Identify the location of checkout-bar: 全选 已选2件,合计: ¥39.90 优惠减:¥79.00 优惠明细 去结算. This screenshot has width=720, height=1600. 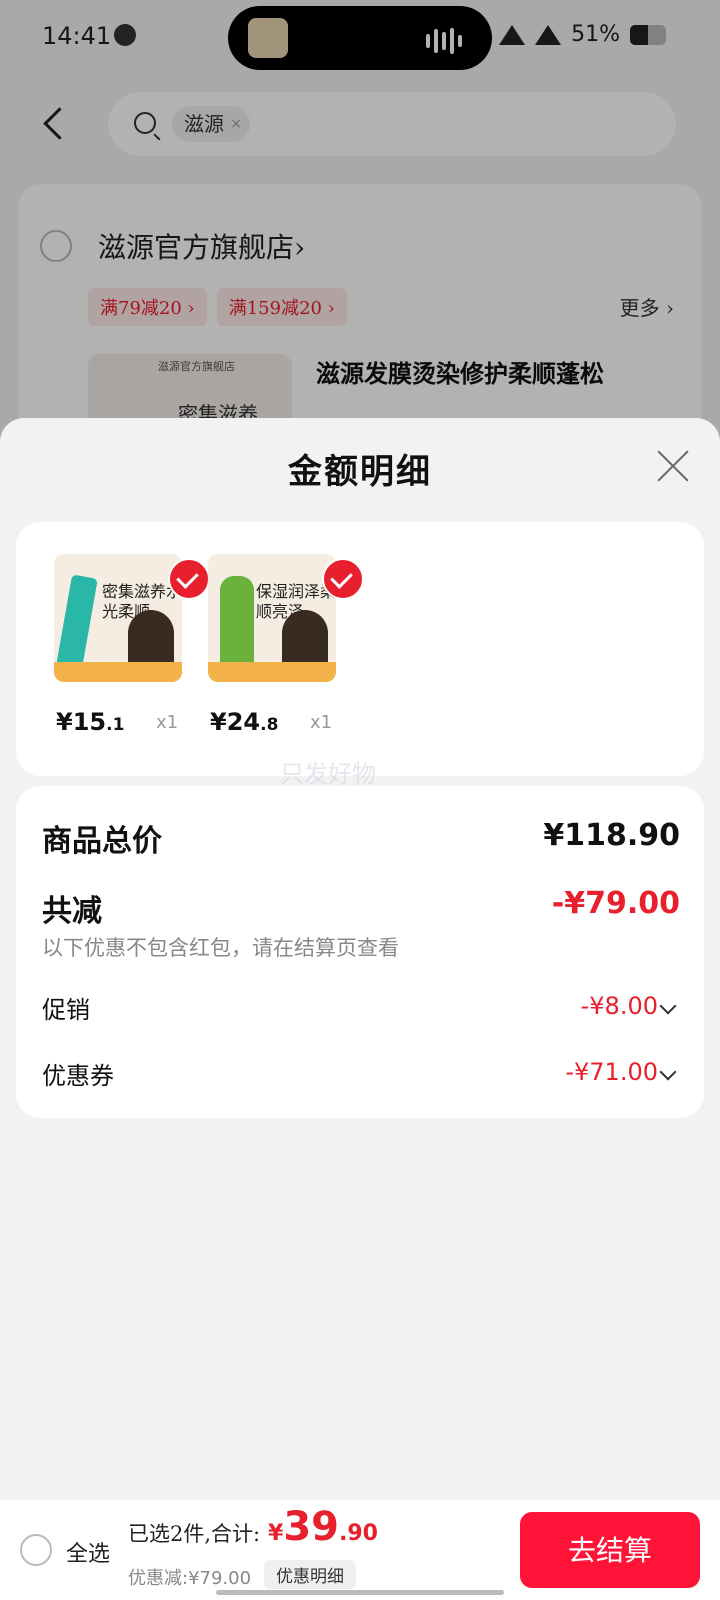
(360, 1550).